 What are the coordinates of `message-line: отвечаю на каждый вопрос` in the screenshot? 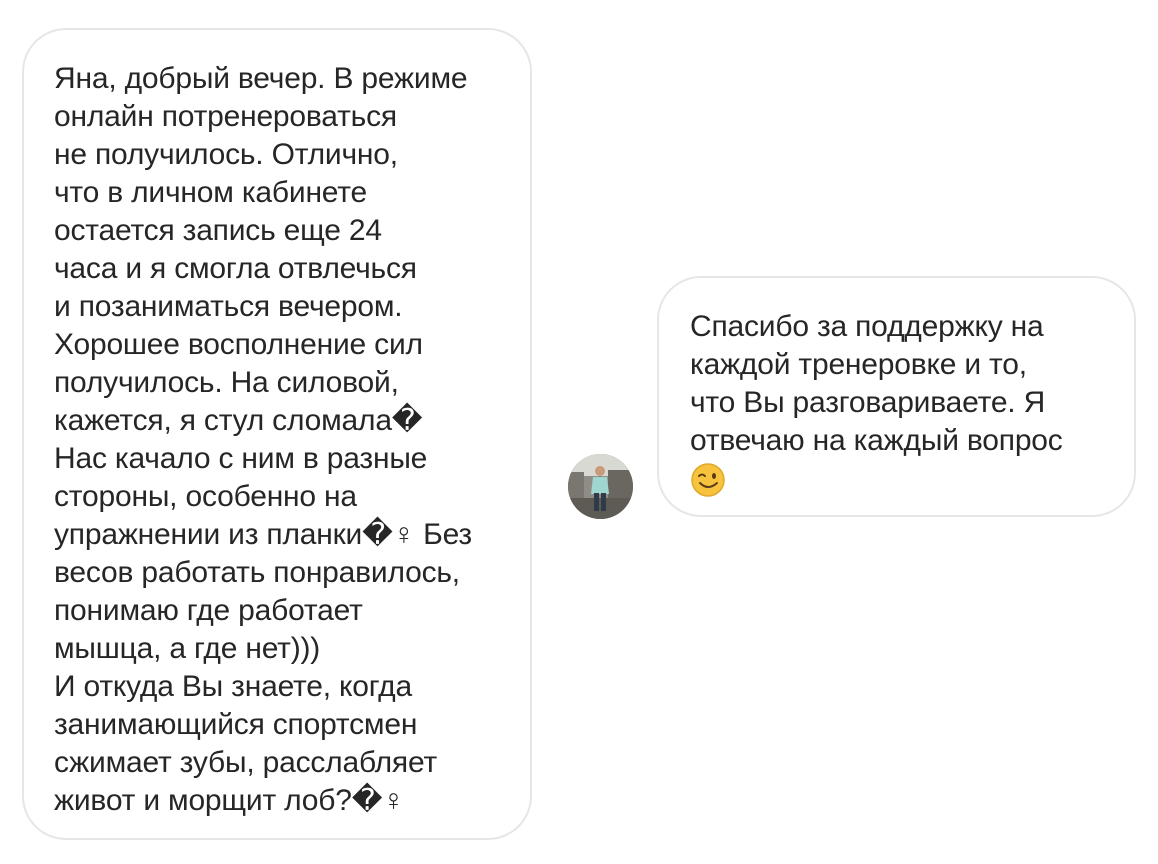 It's located at (876, 440).